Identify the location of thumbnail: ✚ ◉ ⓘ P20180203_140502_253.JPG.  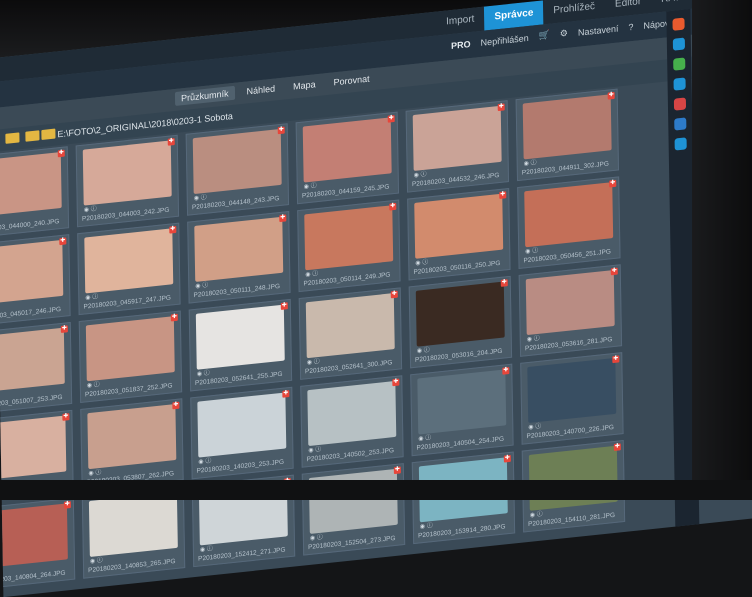
(352, 421).